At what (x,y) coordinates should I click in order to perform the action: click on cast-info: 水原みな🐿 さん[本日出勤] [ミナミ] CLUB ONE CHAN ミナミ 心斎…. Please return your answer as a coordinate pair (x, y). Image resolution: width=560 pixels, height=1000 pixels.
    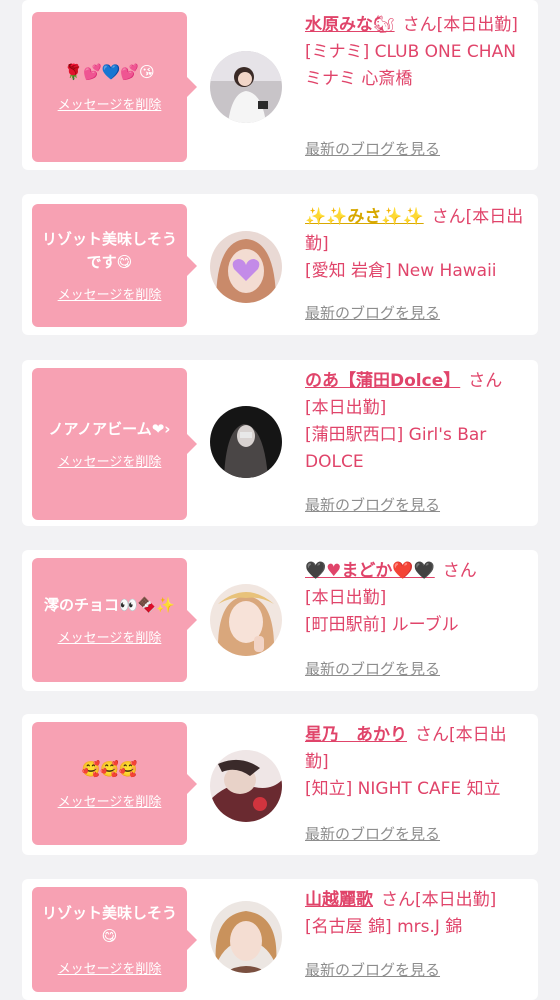
    Looking at the image, I should click on (417, 52).